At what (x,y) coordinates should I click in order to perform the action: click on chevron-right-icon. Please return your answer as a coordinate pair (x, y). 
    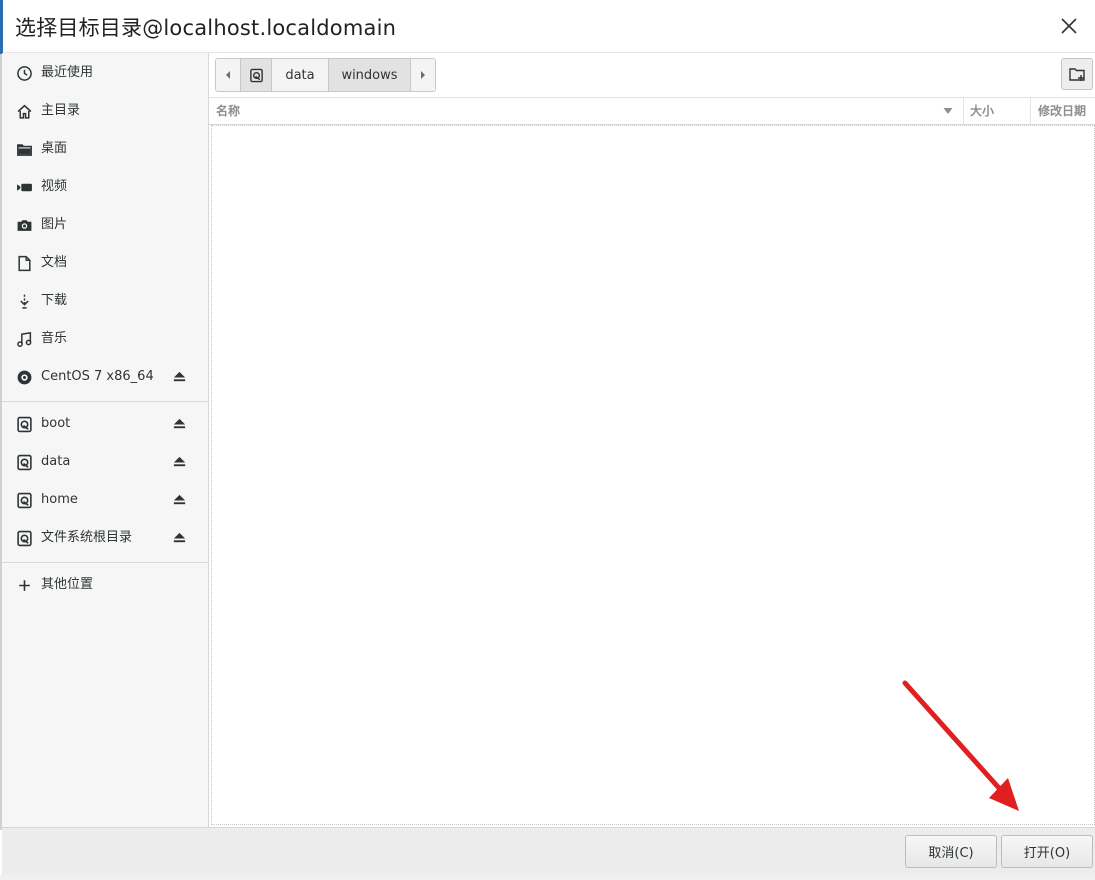
    Looking at the image, I should click on (423, 75).